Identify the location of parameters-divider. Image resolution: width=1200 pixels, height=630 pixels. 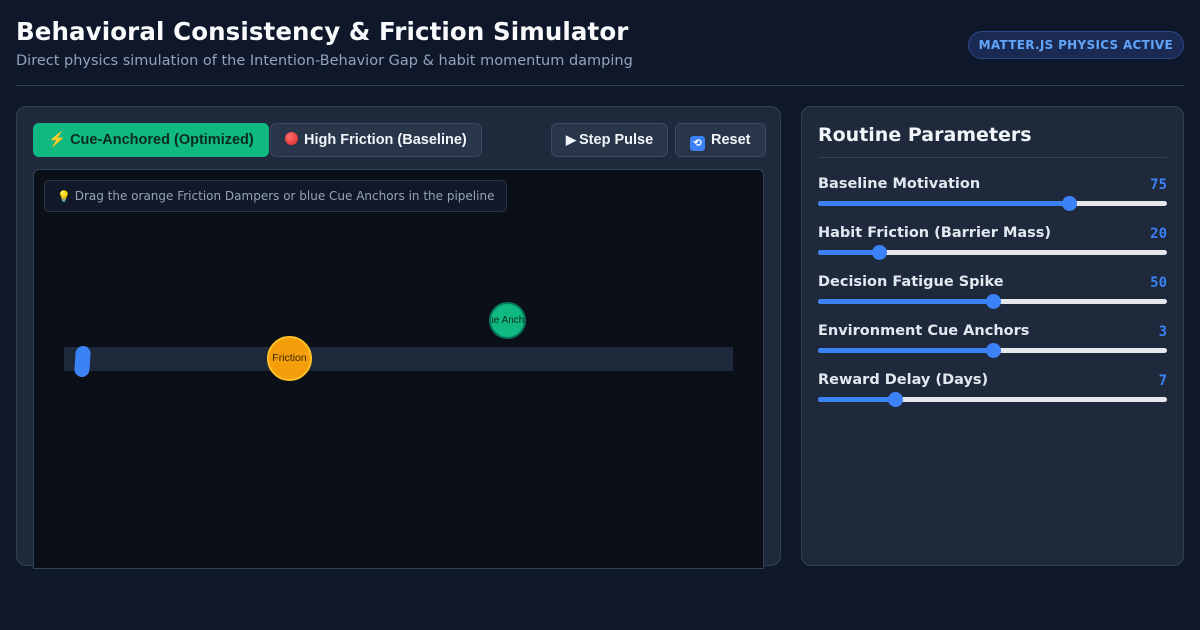
(992, 157).